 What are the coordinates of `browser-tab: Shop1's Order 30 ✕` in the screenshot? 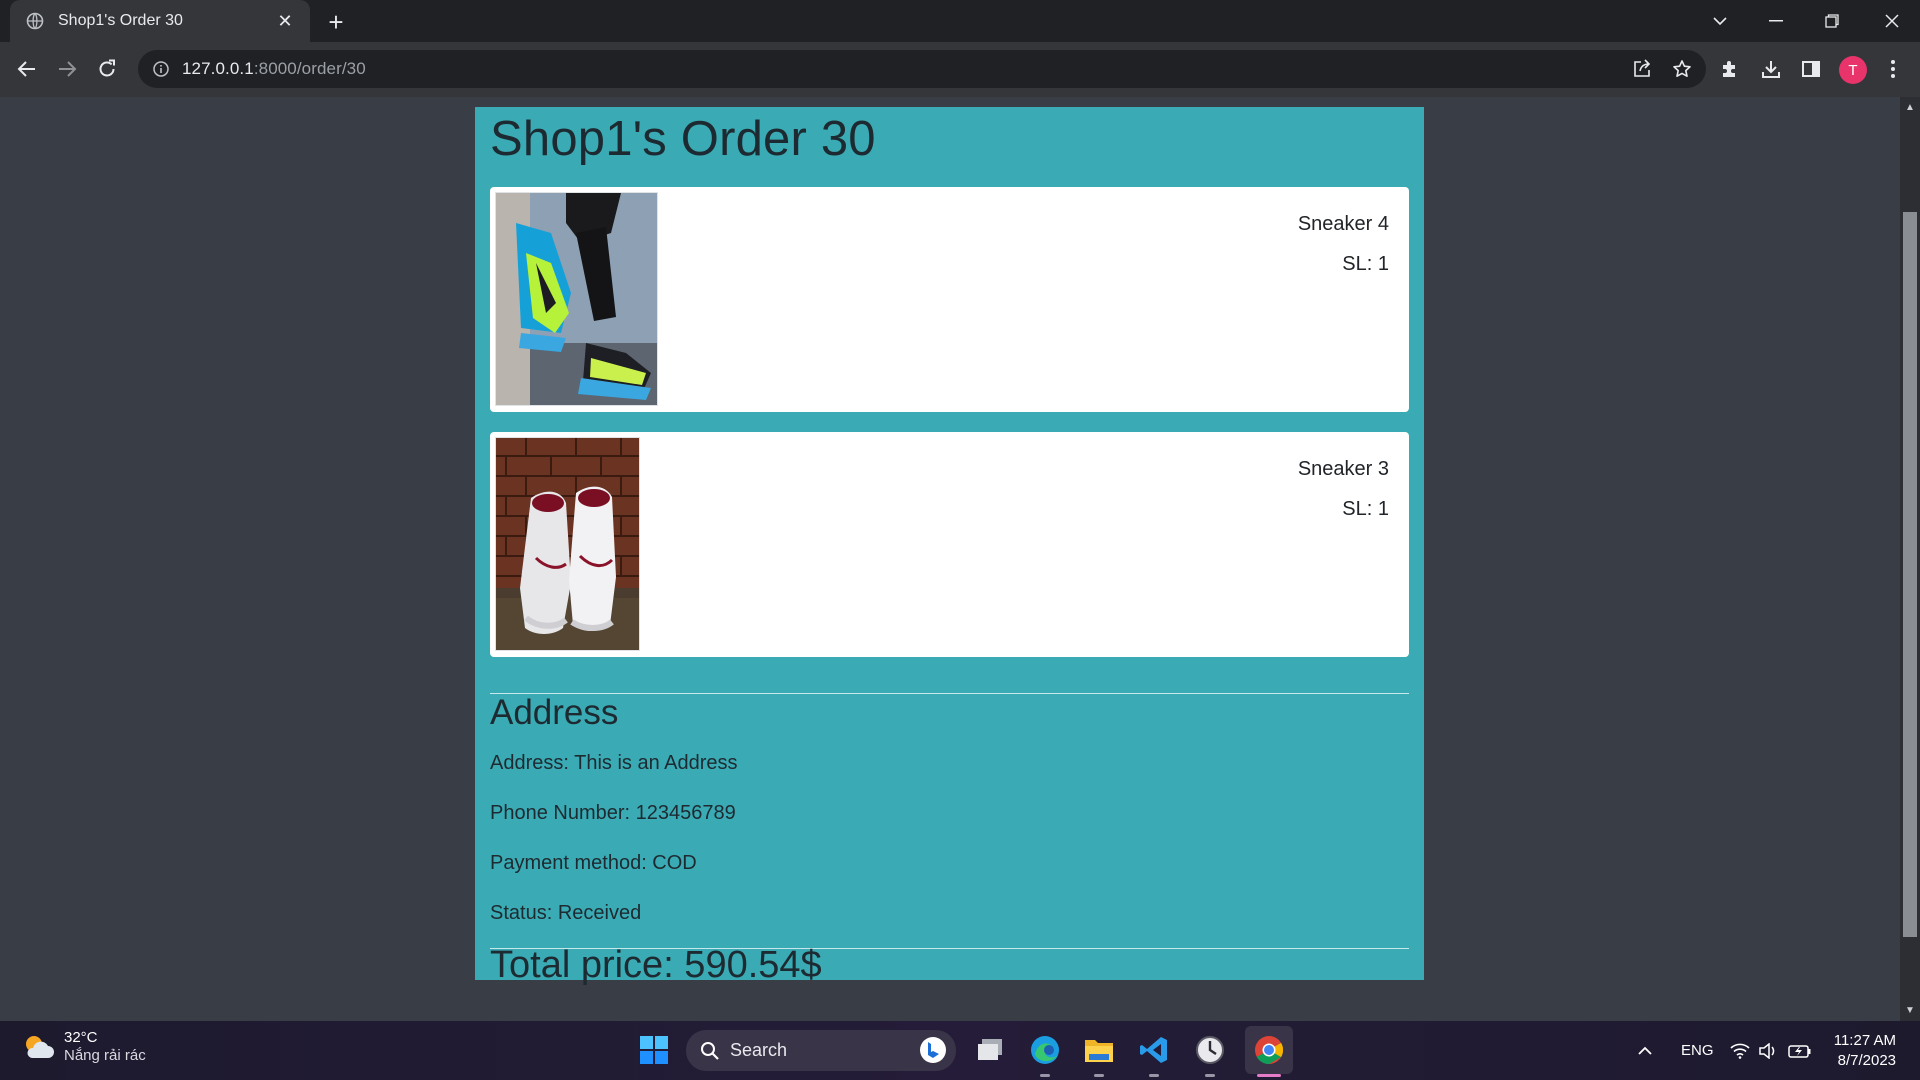 It's located at (160, 21).